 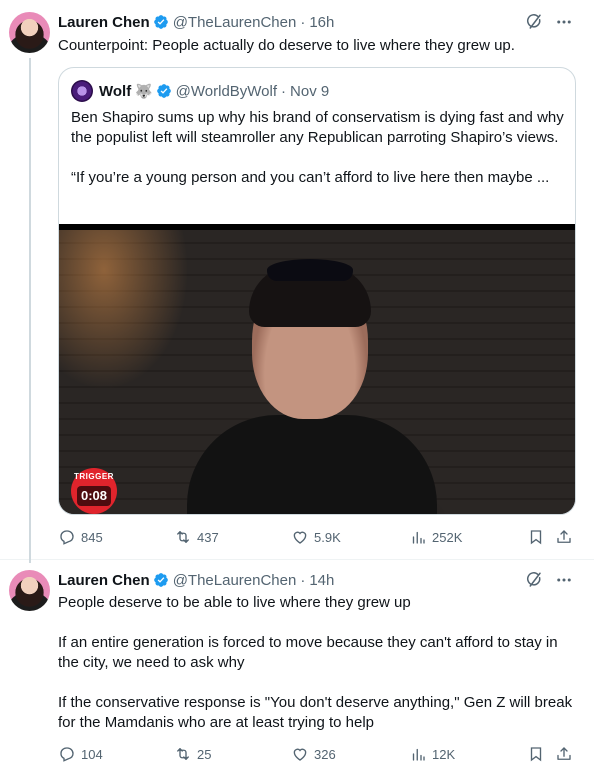 I want to click on like-count: 5.9K, so click(x=327, y=537).